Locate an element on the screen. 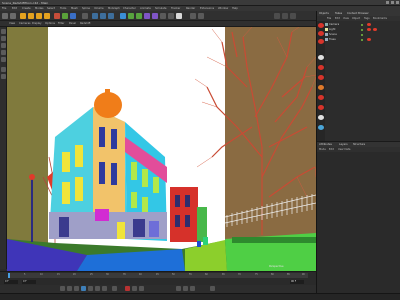  menu-tracker: Tracker is located at coordinates (175, 8).